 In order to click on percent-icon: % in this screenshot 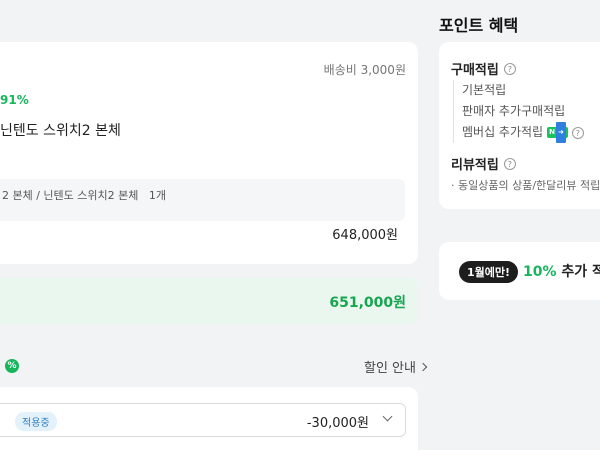, I will do `click(12, 366)`.